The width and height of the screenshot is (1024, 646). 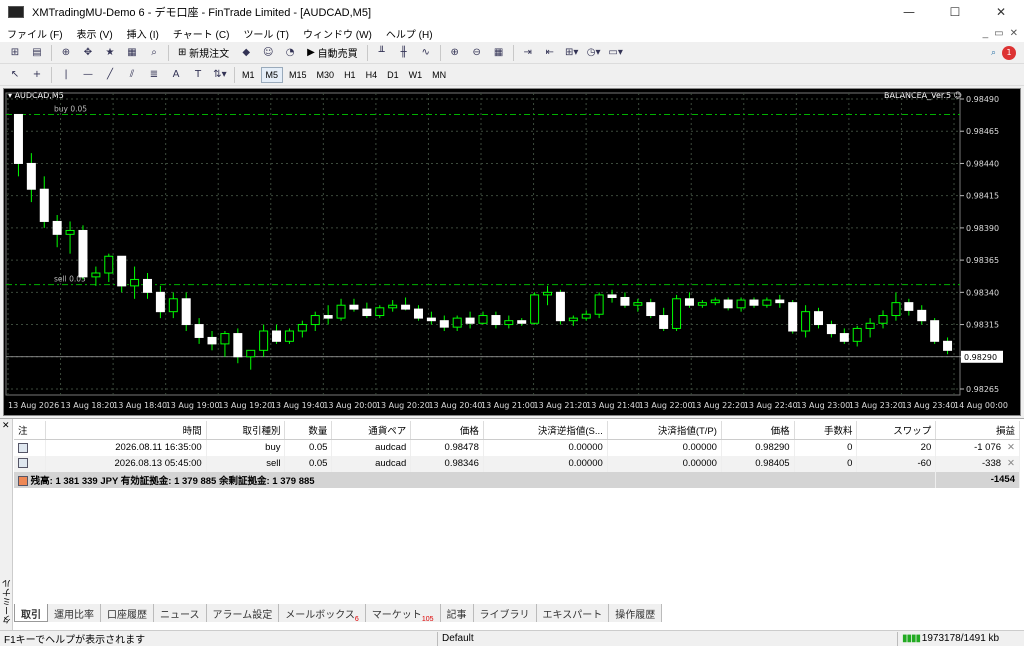 I want to click on new-order-icon: ⊞, so click(x=184, y=52).